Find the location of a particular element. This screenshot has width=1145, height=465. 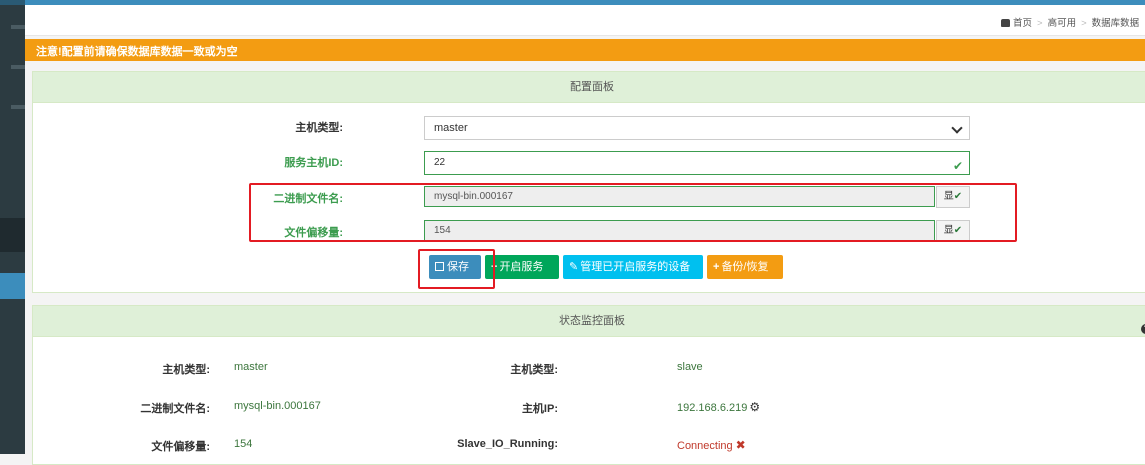

home-icon is located at coordinates (1005, 23).